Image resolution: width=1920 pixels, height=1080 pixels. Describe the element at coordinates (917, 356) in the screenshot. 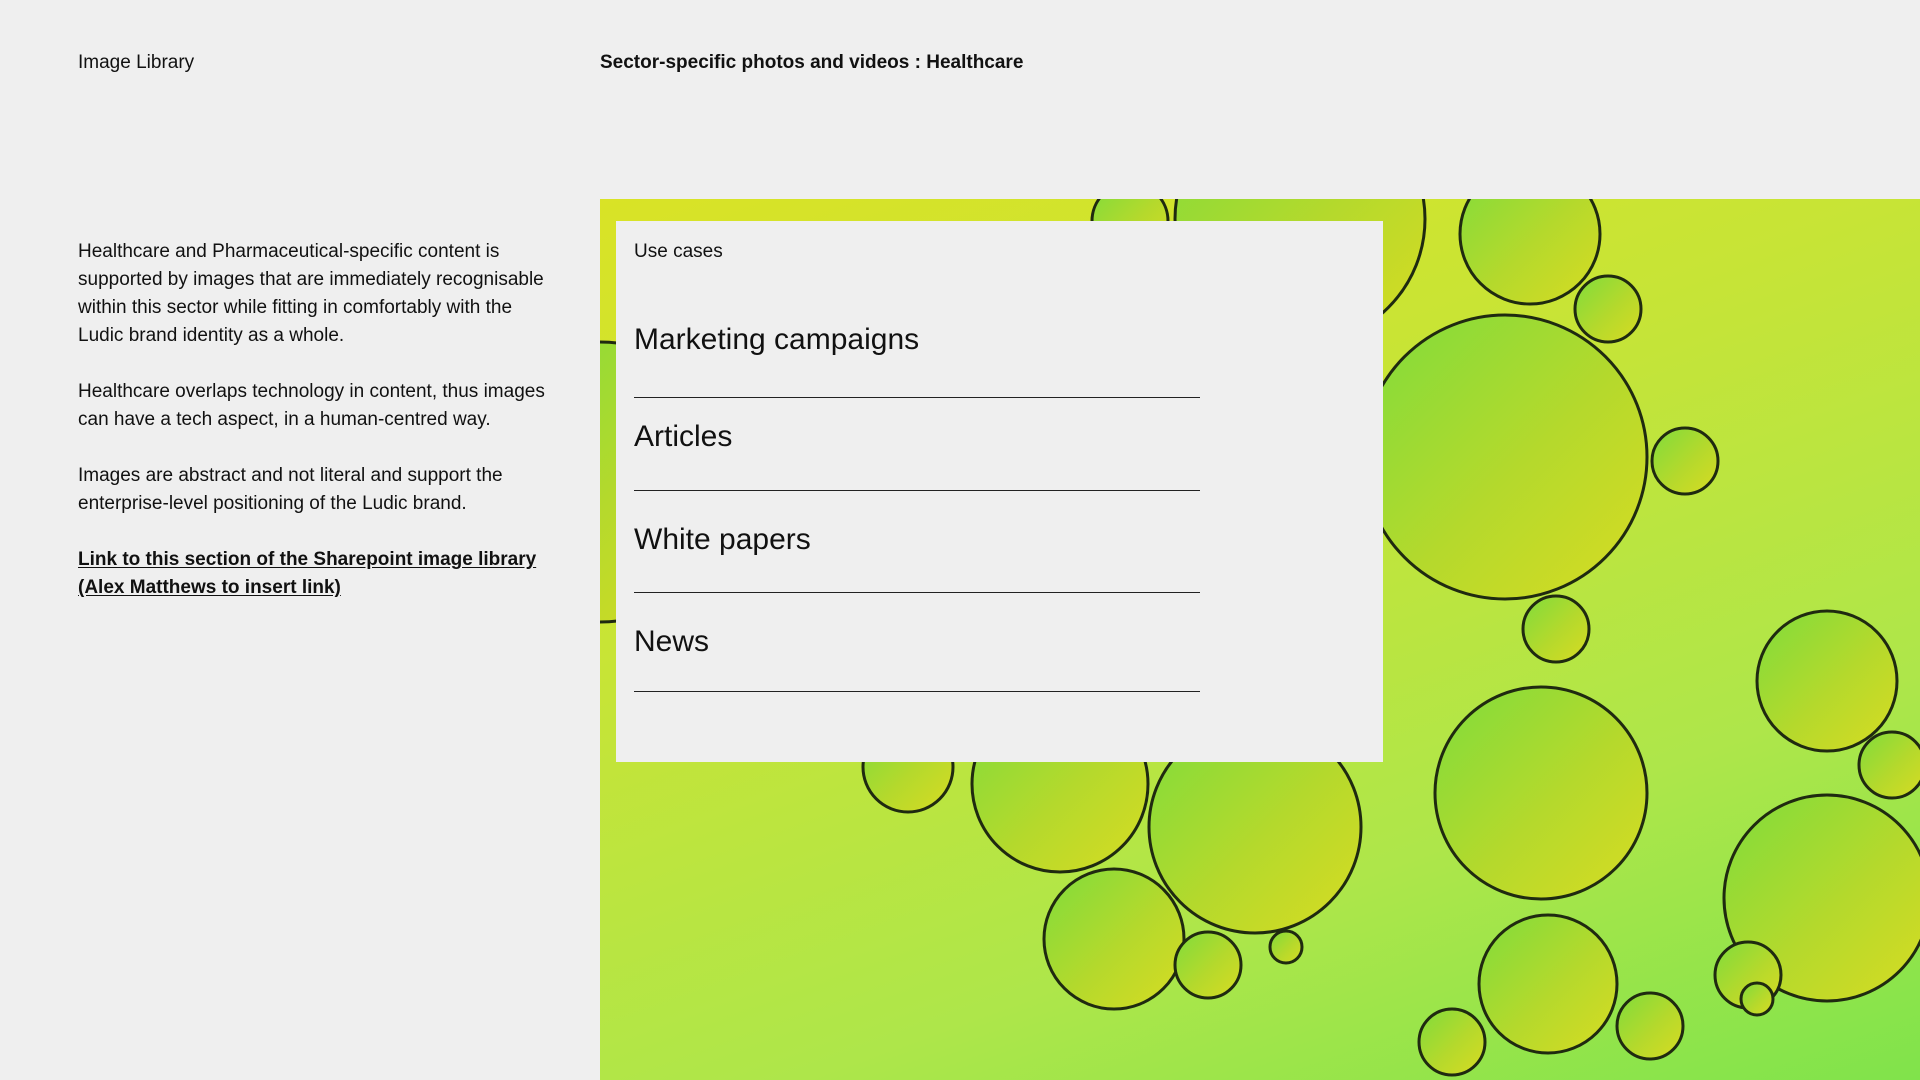

I see `use-case-marketing-campaigns: Marketing campaigns` at that location.